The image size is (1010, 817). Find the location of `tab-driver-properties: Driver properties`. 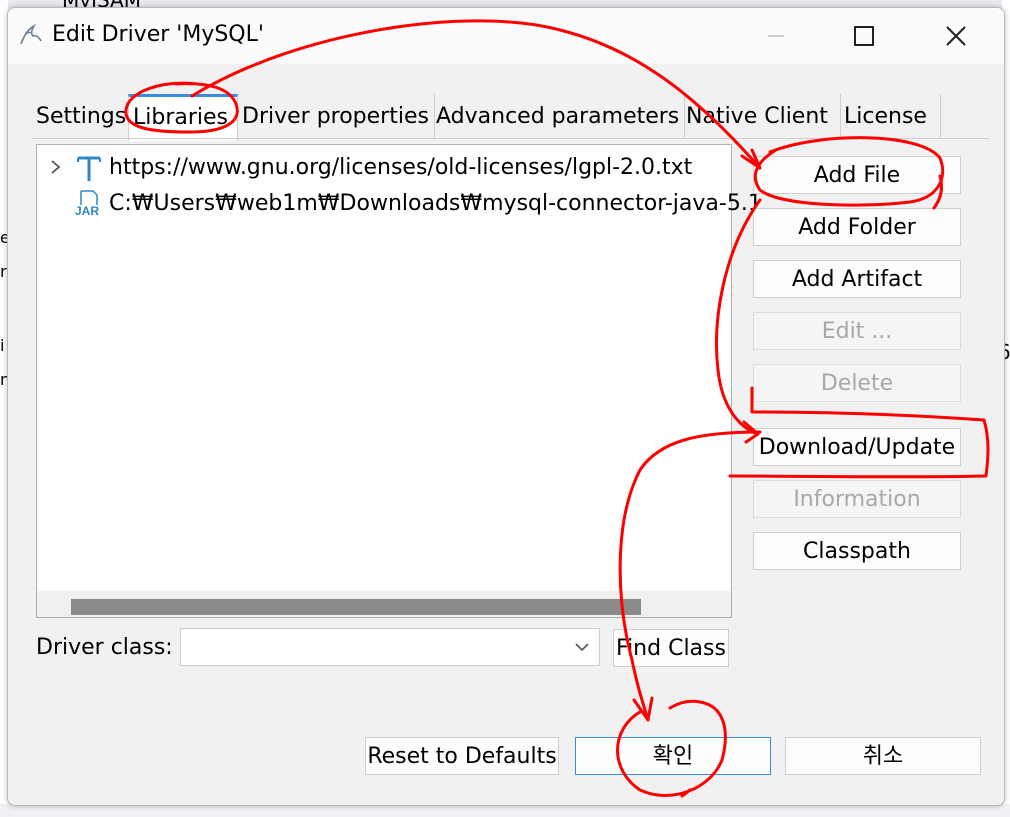

tab-driver-properties: Driver properties is located at coordinates (336, 116).